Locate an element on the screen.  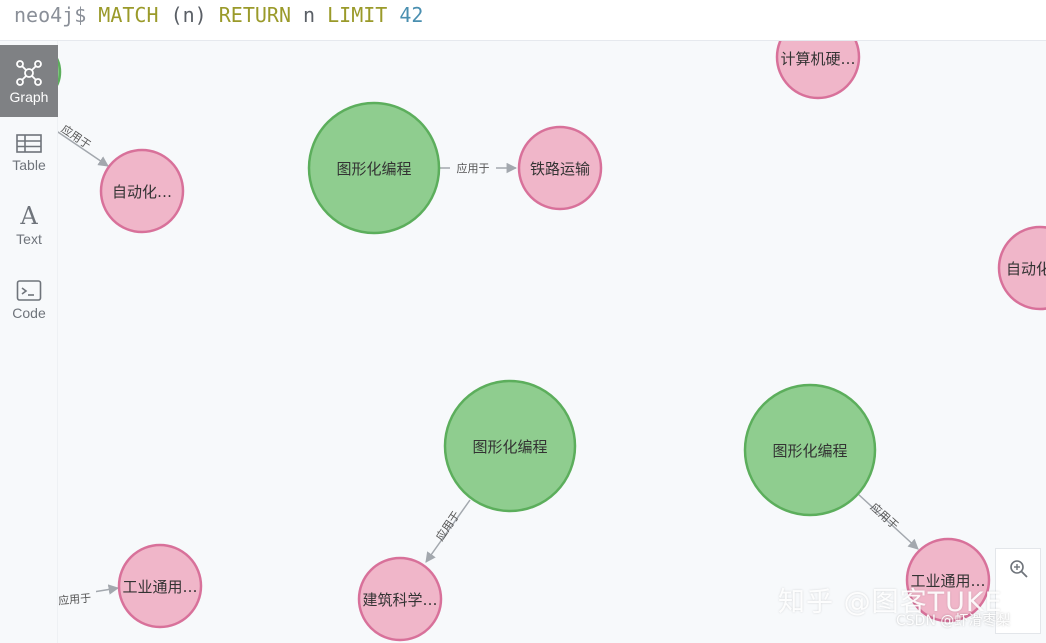
edge-3: 应用于 is located at coordinates (448, 531).